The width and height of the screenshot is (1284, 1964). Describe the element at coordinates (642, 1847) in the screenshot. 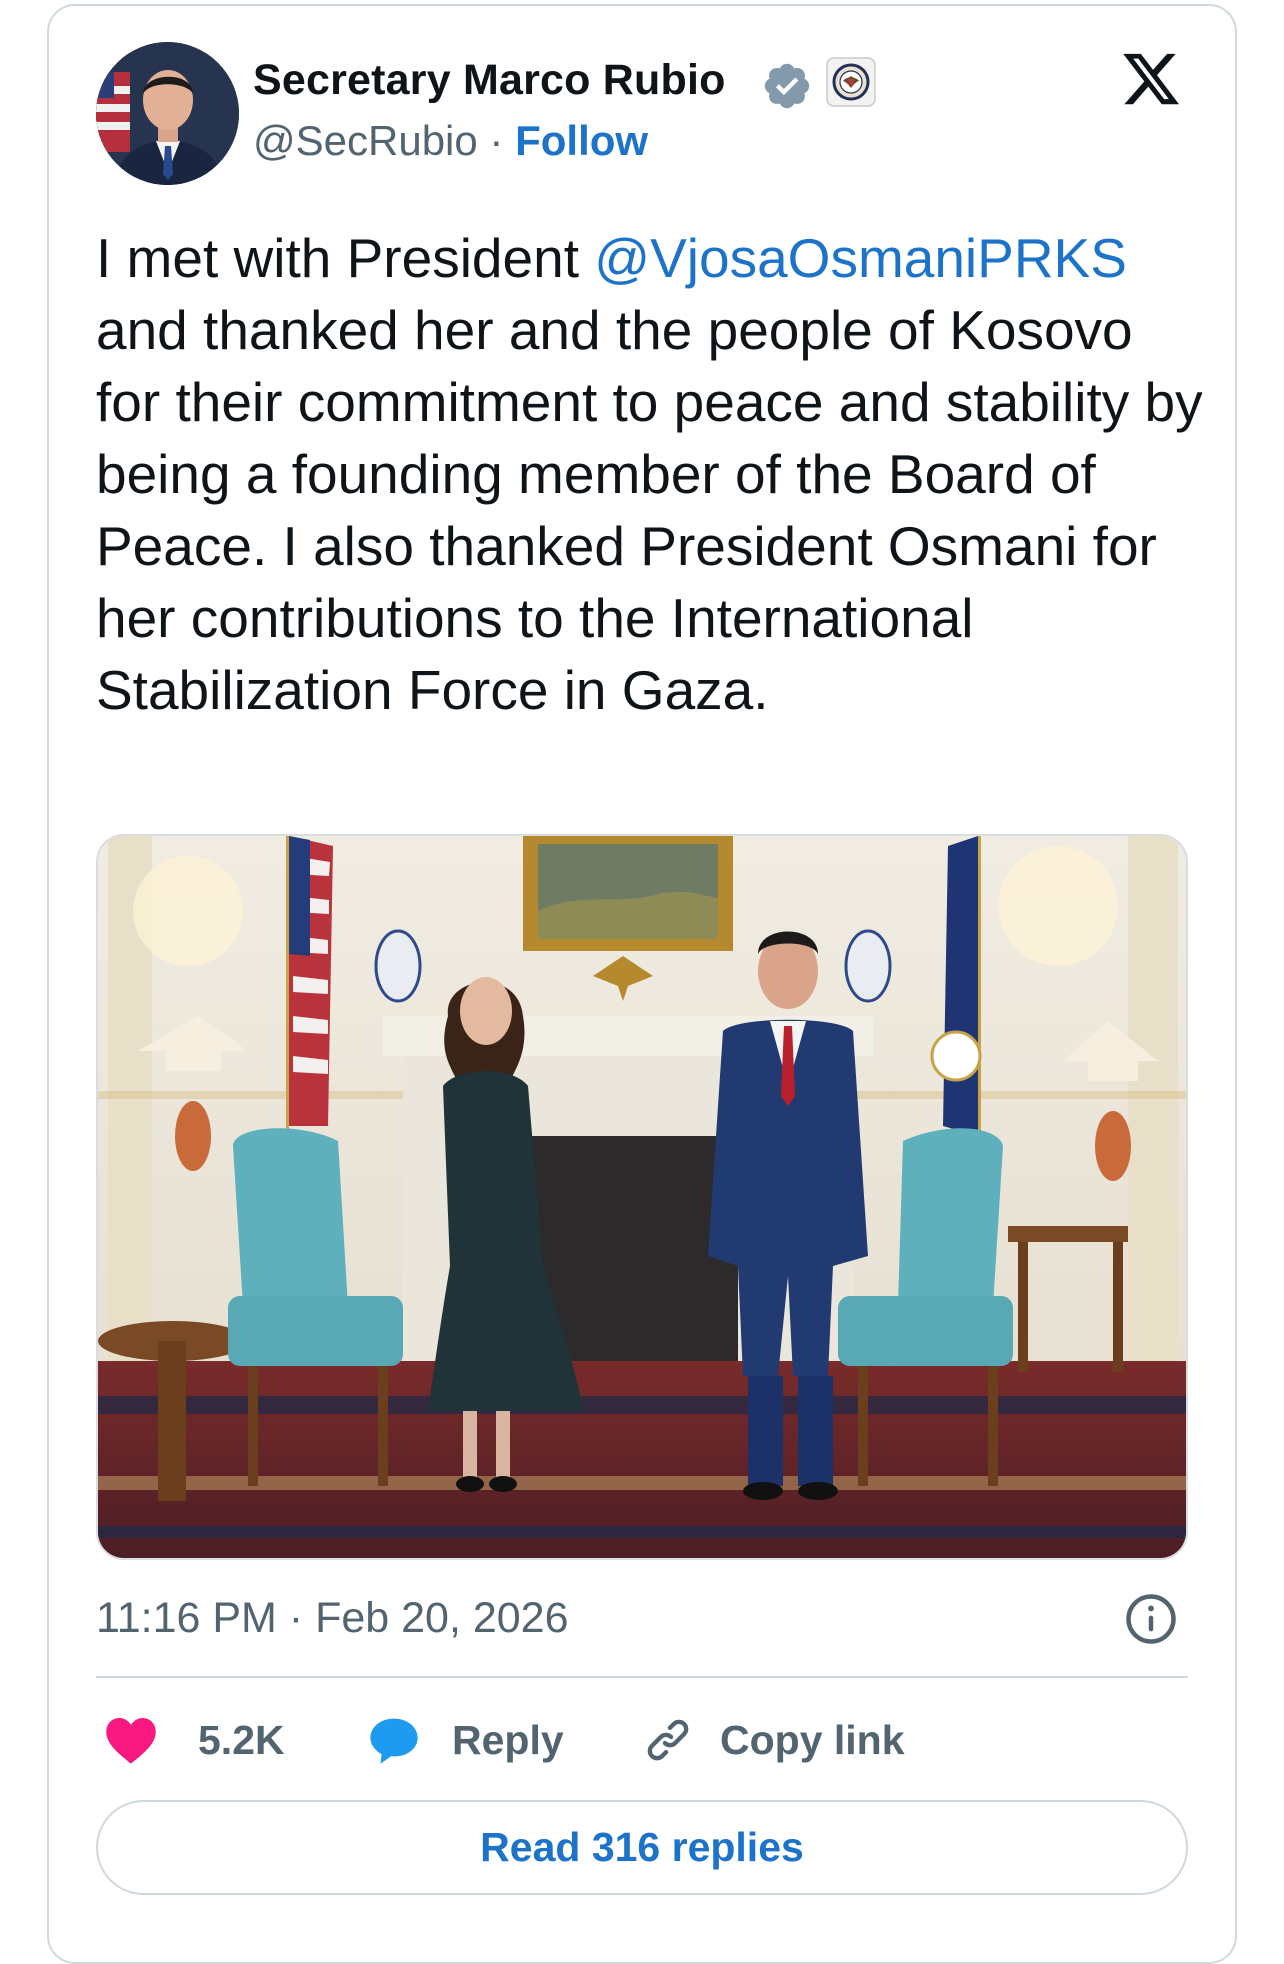

I see `read-replies-button: Read 316 replies` at that location.